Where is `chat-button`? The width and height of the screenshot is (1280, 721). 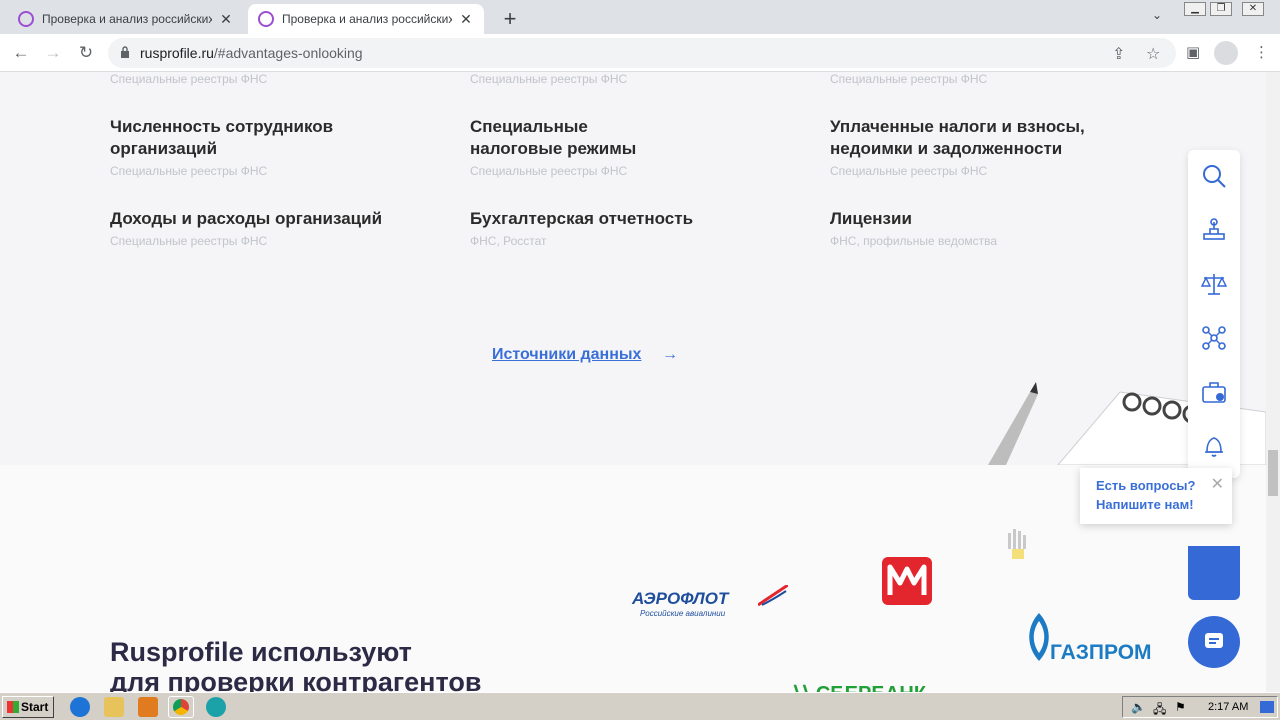 chat-button is located at coordinates (1214, 642).